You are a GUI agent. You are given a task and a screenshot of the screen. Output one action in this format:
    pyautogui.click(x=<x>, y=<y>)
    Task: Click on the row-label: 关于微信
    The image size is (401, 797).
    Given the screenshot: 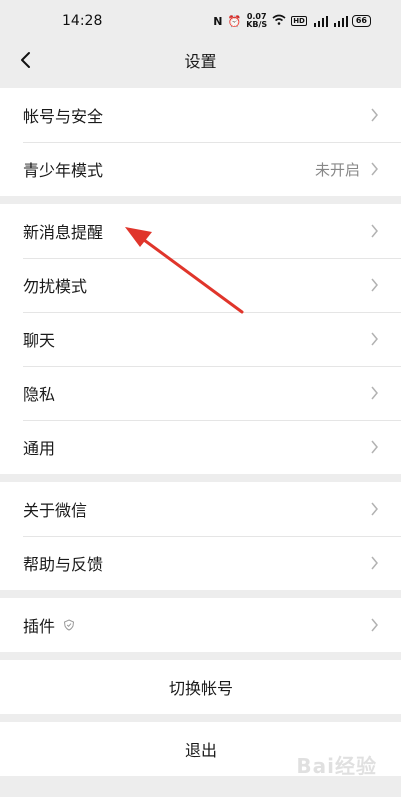 What is the action you would take?
    pyautogui.click(x=55, y=510)
    